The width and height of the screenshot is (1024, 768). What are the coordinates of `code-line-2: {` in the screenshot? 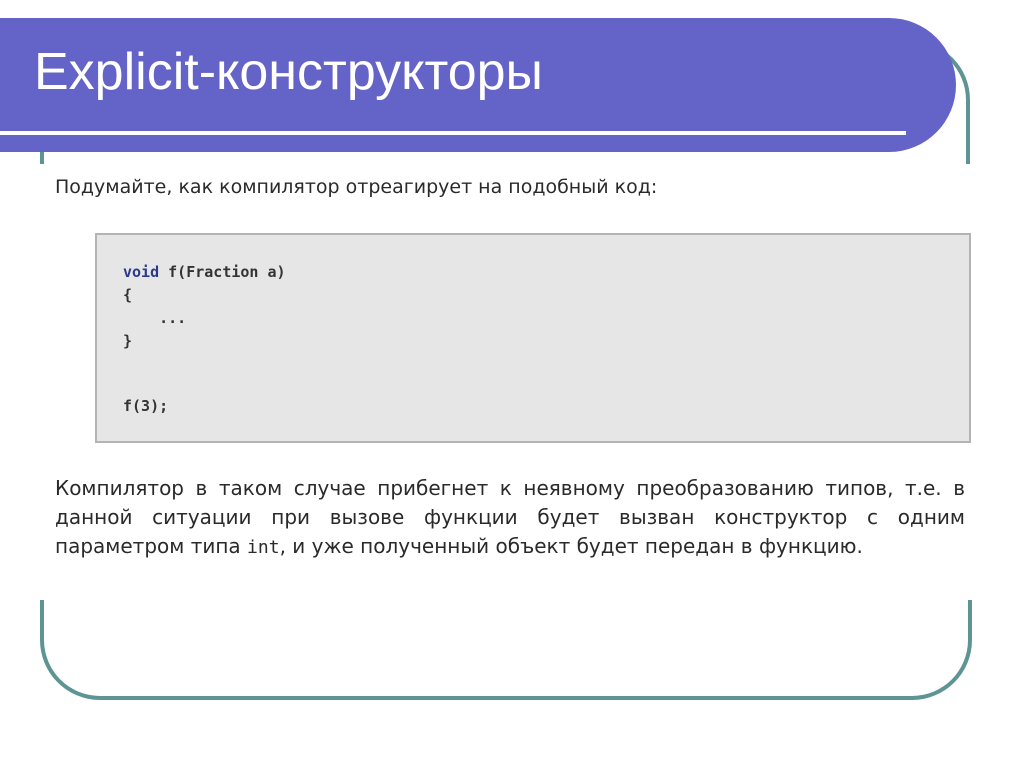 It's located at (128, 295).